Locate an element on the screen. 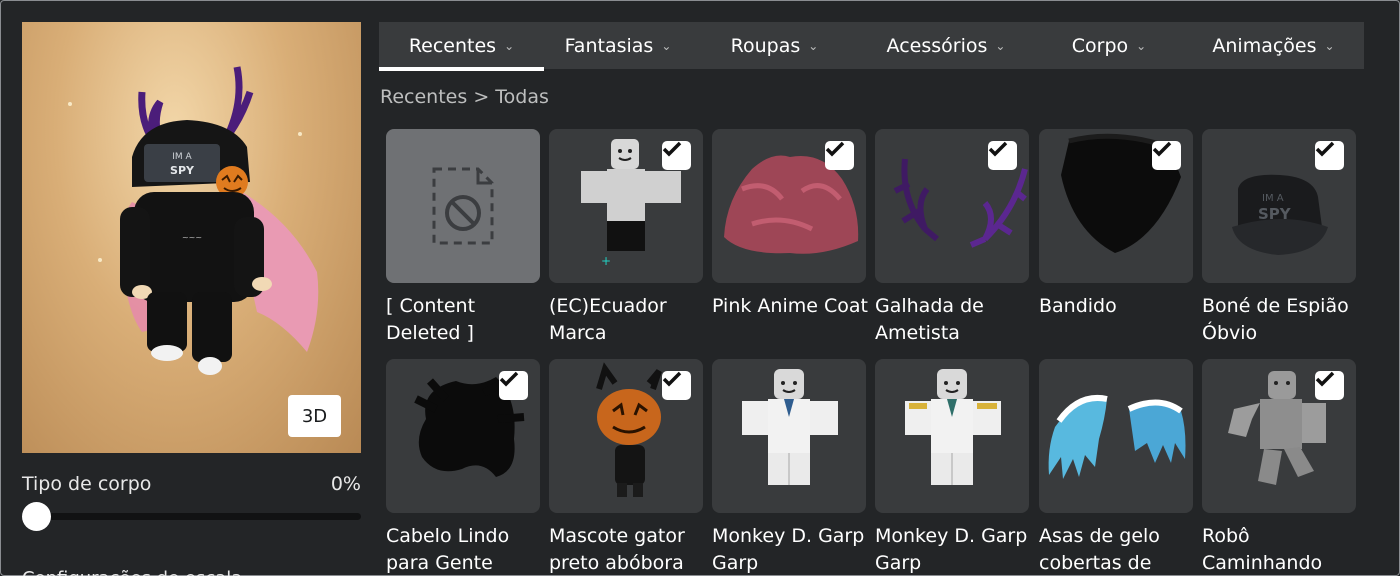 The width and height of the screenshot is (1400, 576). item-name: Robô Caminhando is located at coordinates (1262, 549).